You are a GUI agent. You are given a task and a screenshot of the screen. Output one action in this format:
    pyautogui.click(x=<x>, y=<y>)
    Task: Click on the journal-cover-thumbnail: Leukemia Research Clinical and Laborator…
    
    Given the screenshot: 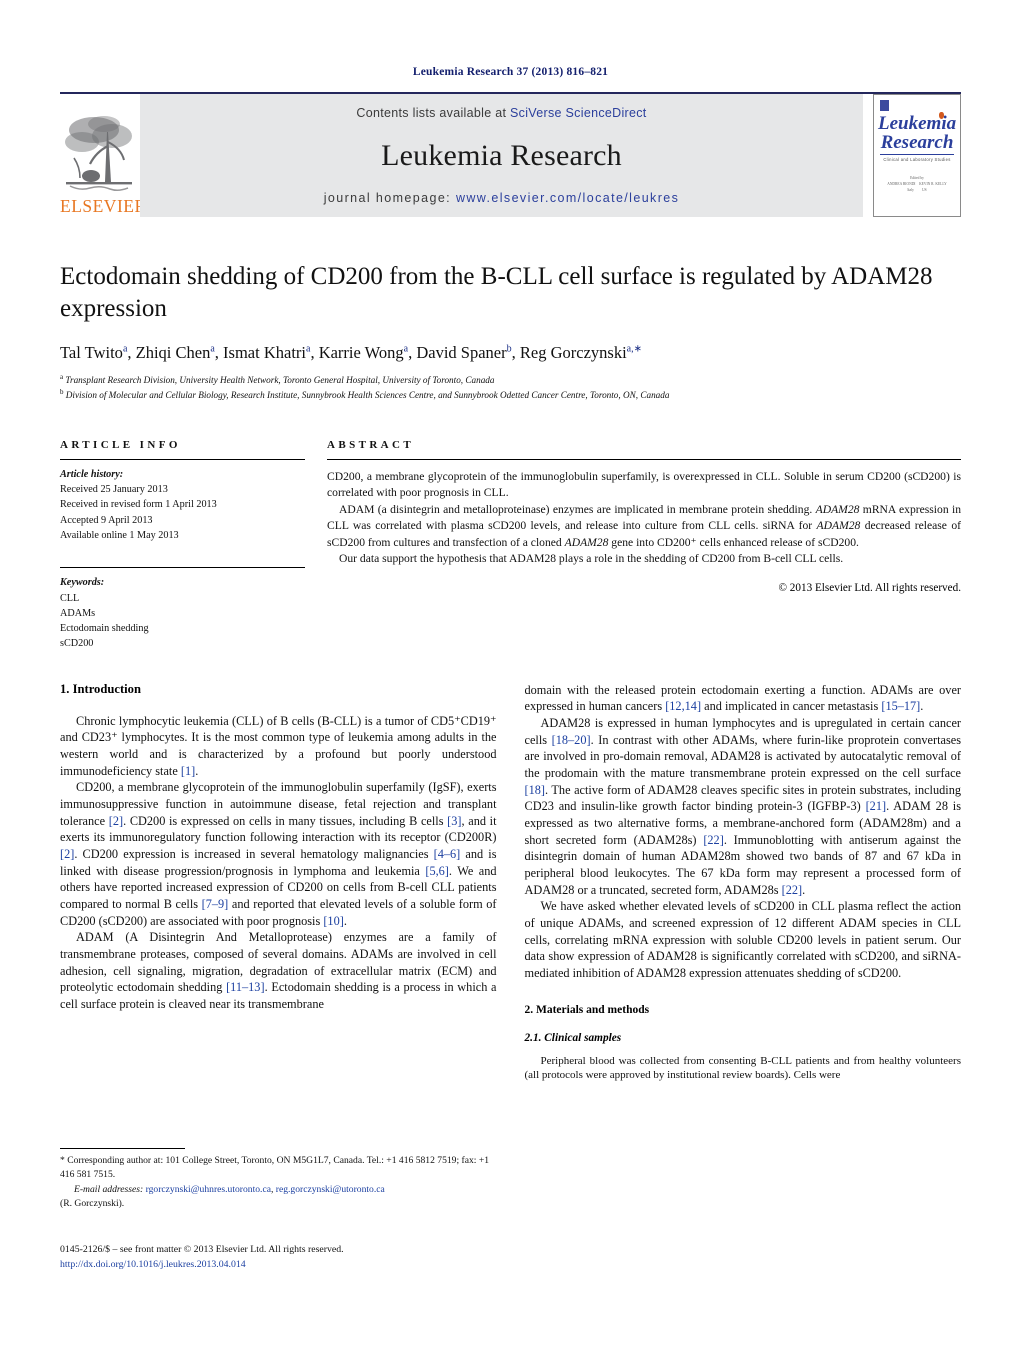 What is the action you would take?
    pyautogui.click(x=917, y=155)
    